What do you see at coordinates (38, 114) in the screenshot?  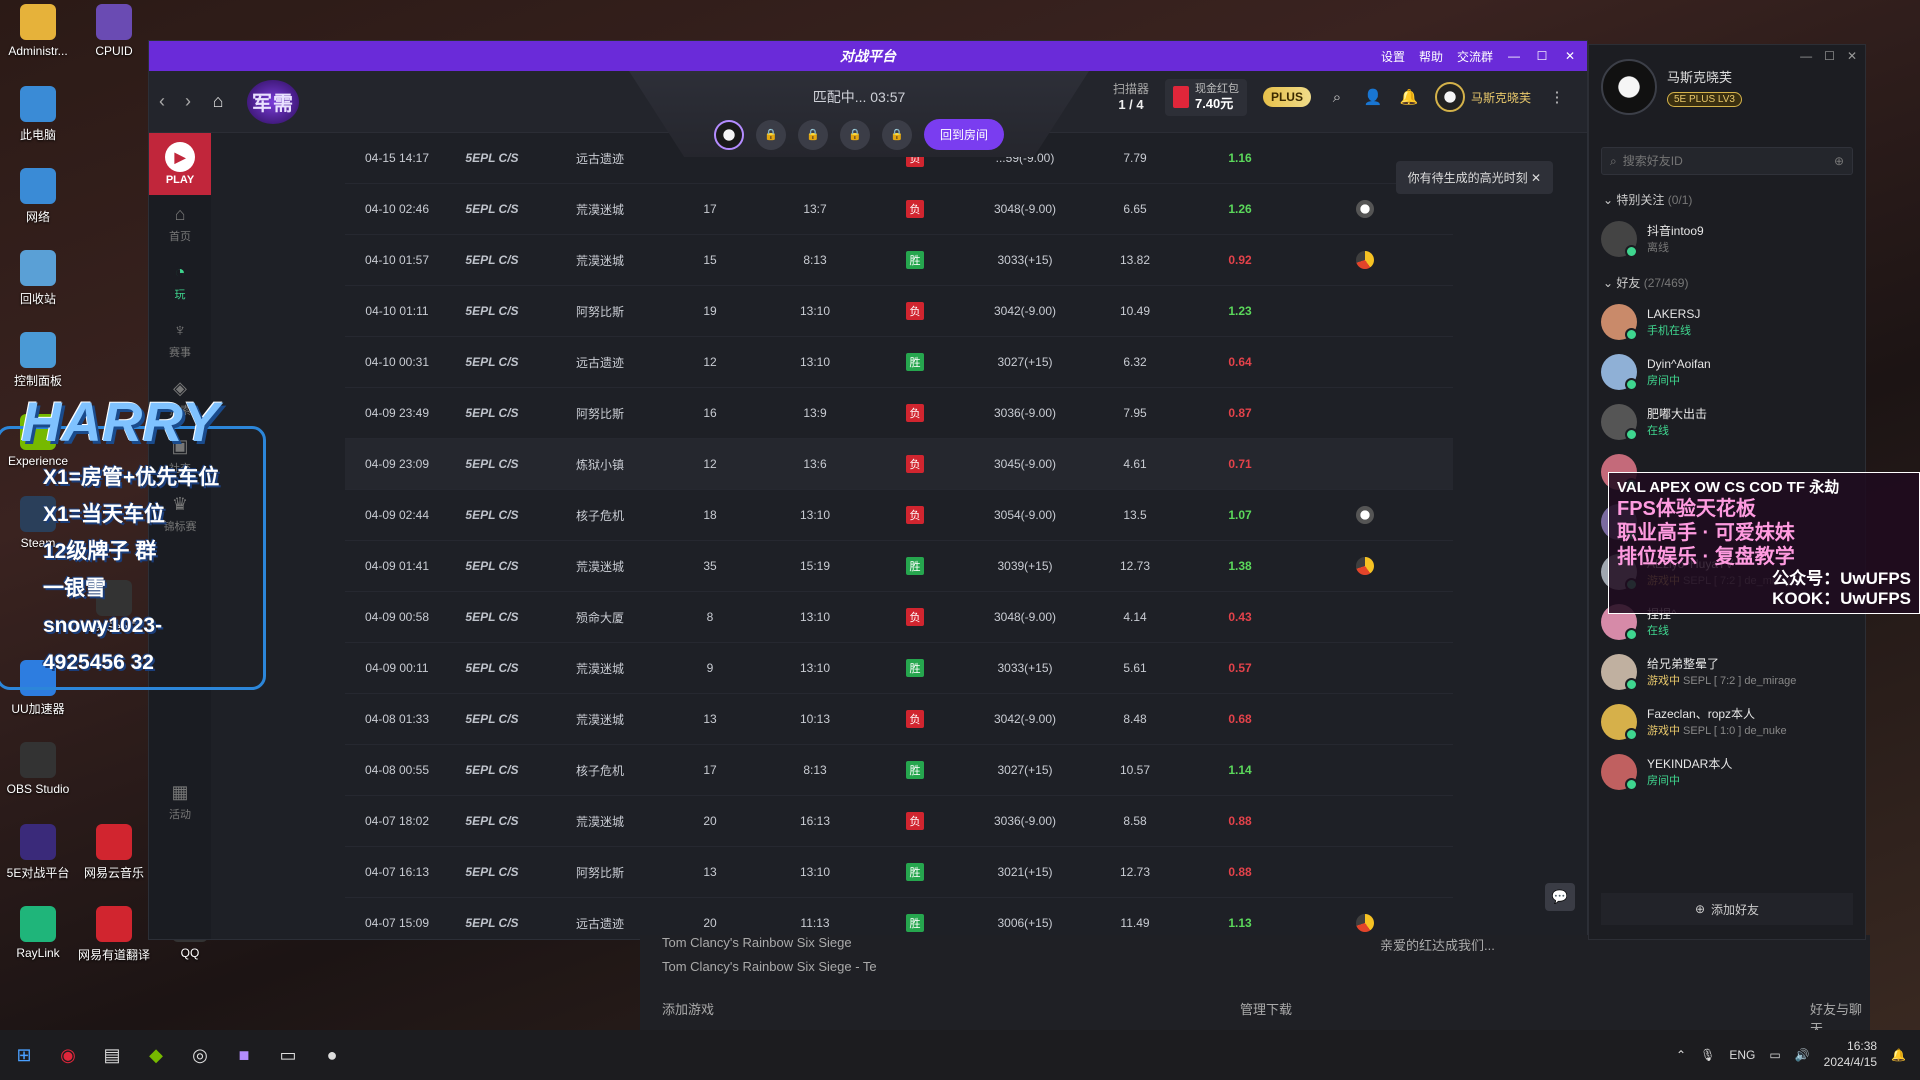 I see `desktop-icon: 此电脑` at bounding box center [38, 114].